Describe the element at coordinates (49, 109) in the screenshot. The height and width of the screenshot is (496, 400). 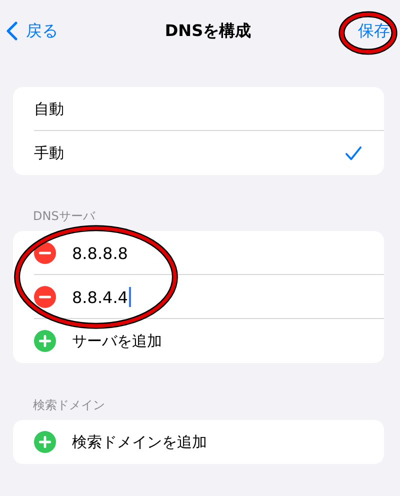
I see `option-label: 自動` at that location.